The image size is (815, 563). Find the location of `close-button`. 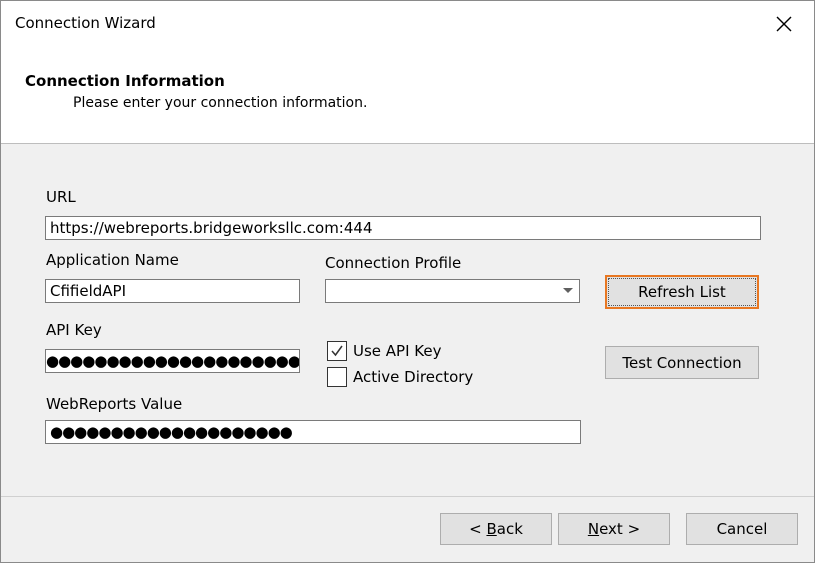

close-button is located at coordinates (784, 24).